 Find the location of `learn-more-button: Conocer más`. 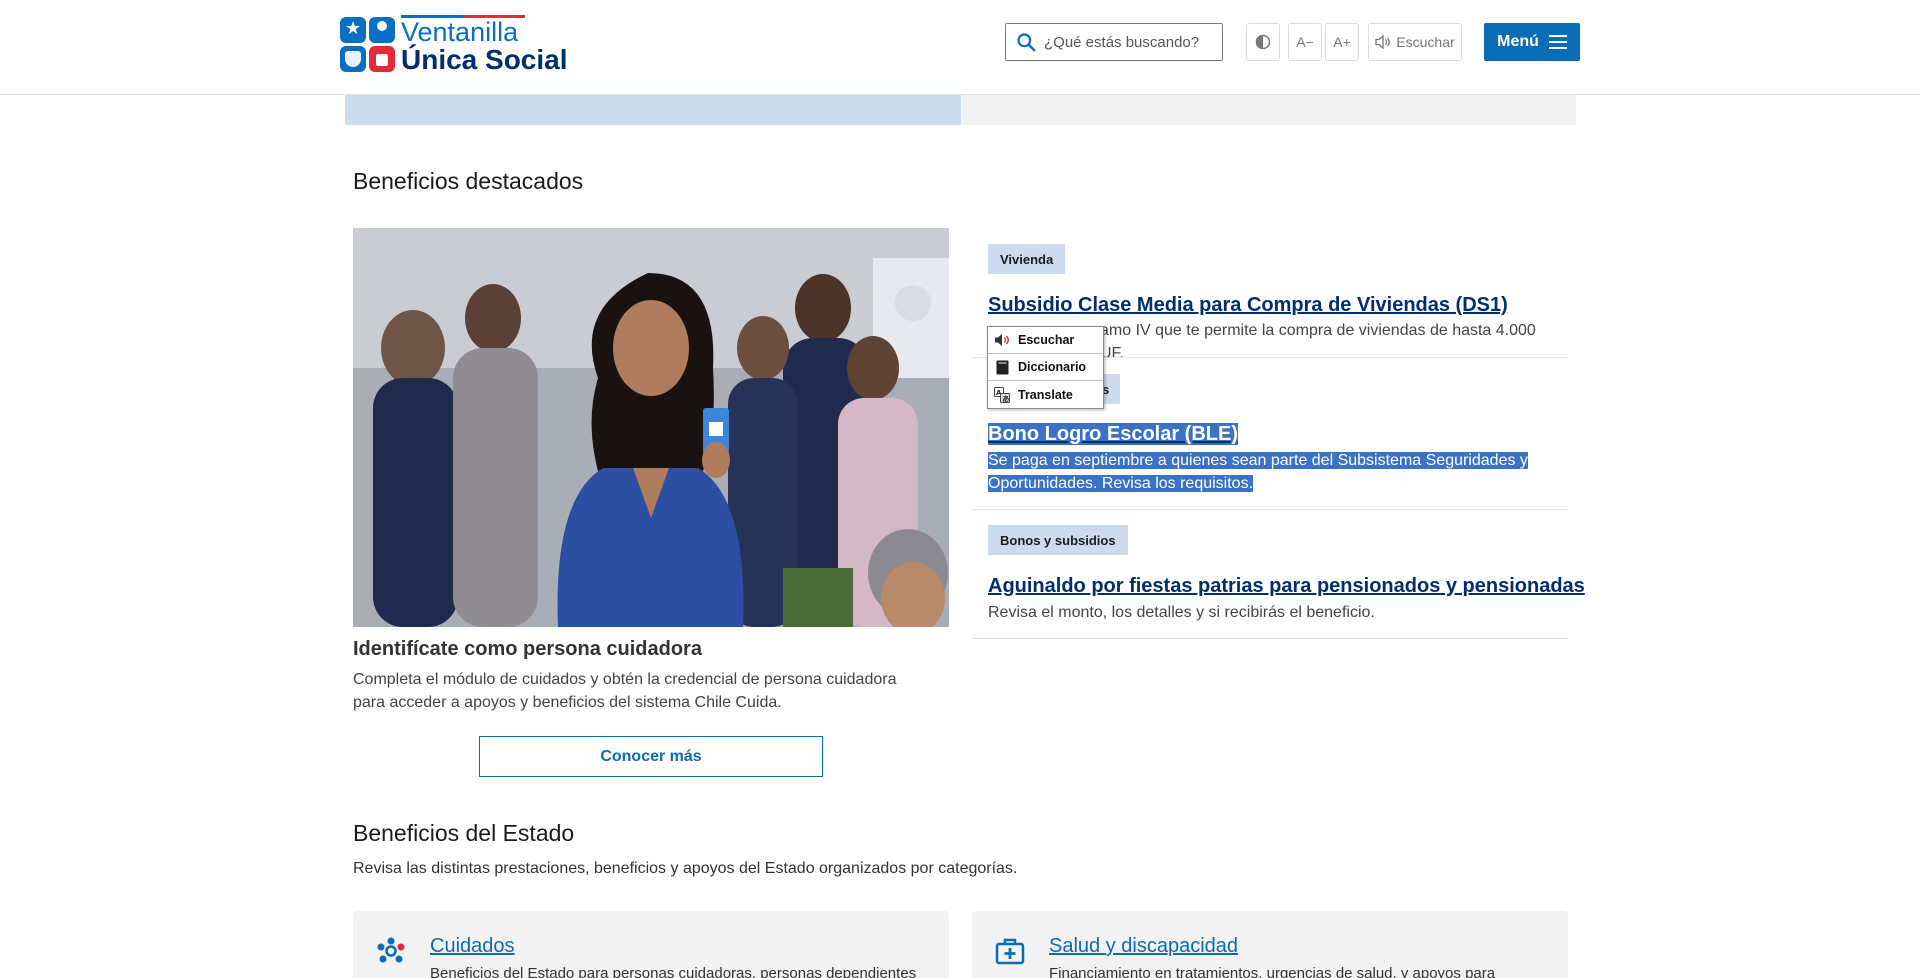

learn-more-button: Conocer más is located at coordinates (651, 756).